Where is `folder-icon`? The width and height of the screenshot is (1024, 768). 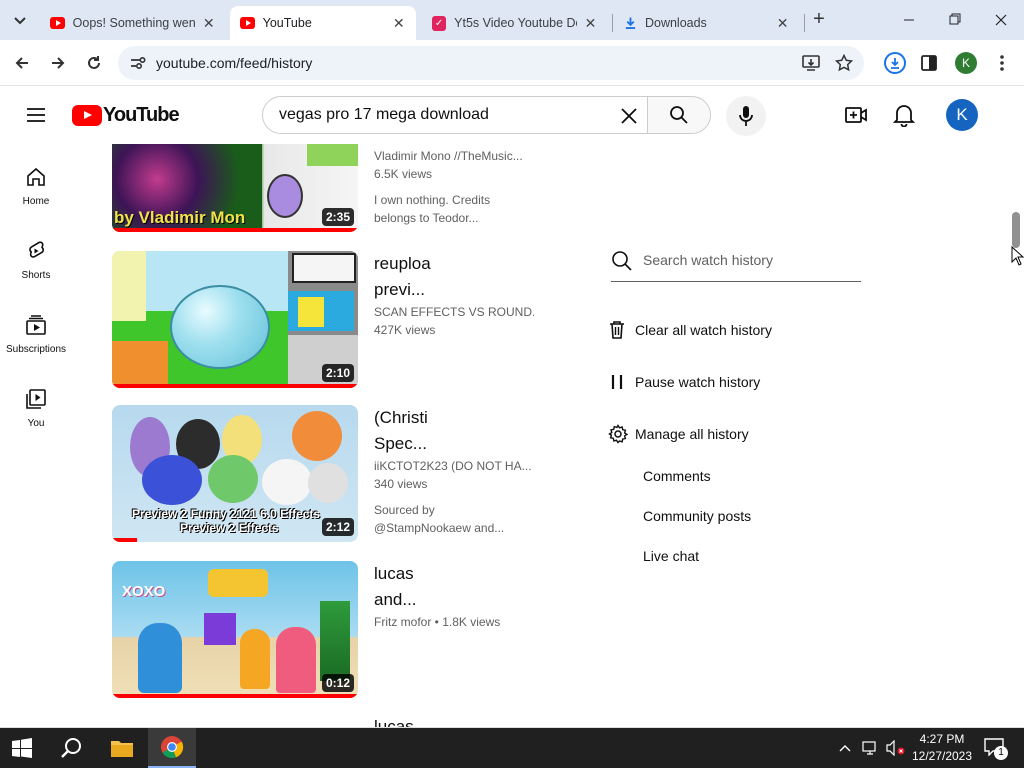
folder-icon is located at coordinates (122, 749).